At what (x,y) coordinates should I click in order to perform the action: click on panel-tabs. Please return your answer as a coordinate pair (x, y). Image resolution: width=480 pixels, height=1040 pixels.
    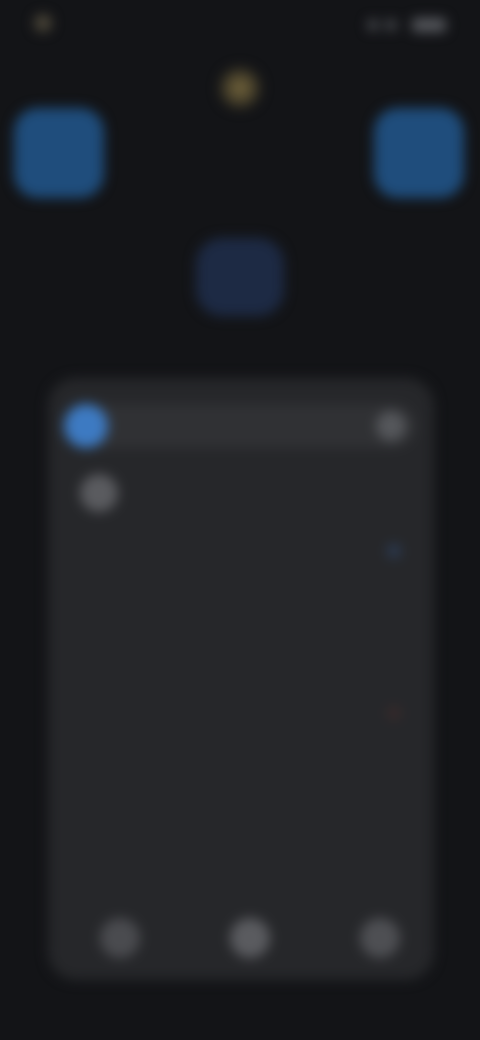
    Looking at the image, I should click on (240, 426).